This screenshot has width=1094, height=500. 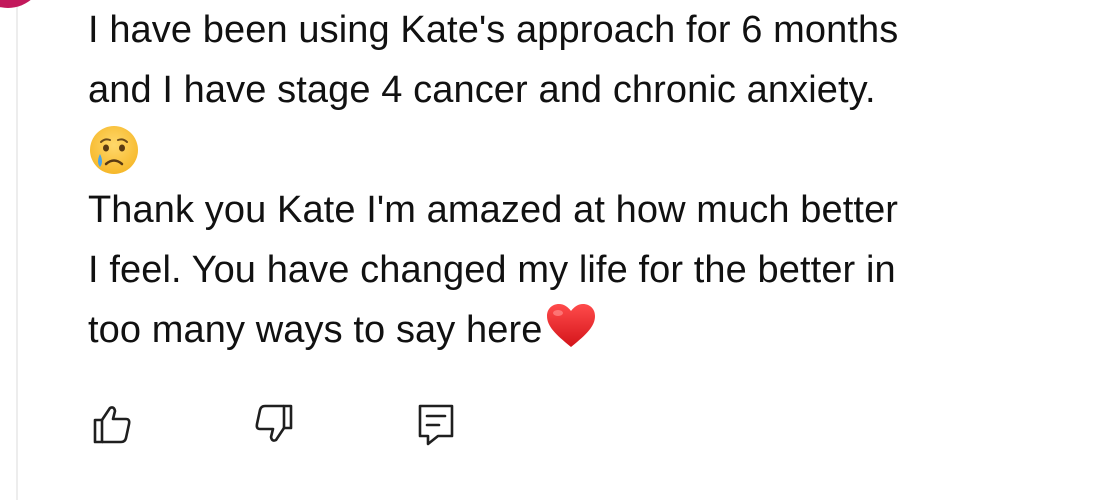 What do you see at coordinates (583, 150) in the screenshot?
I see `comment-emoji-line` at bounding box center [583, 150].